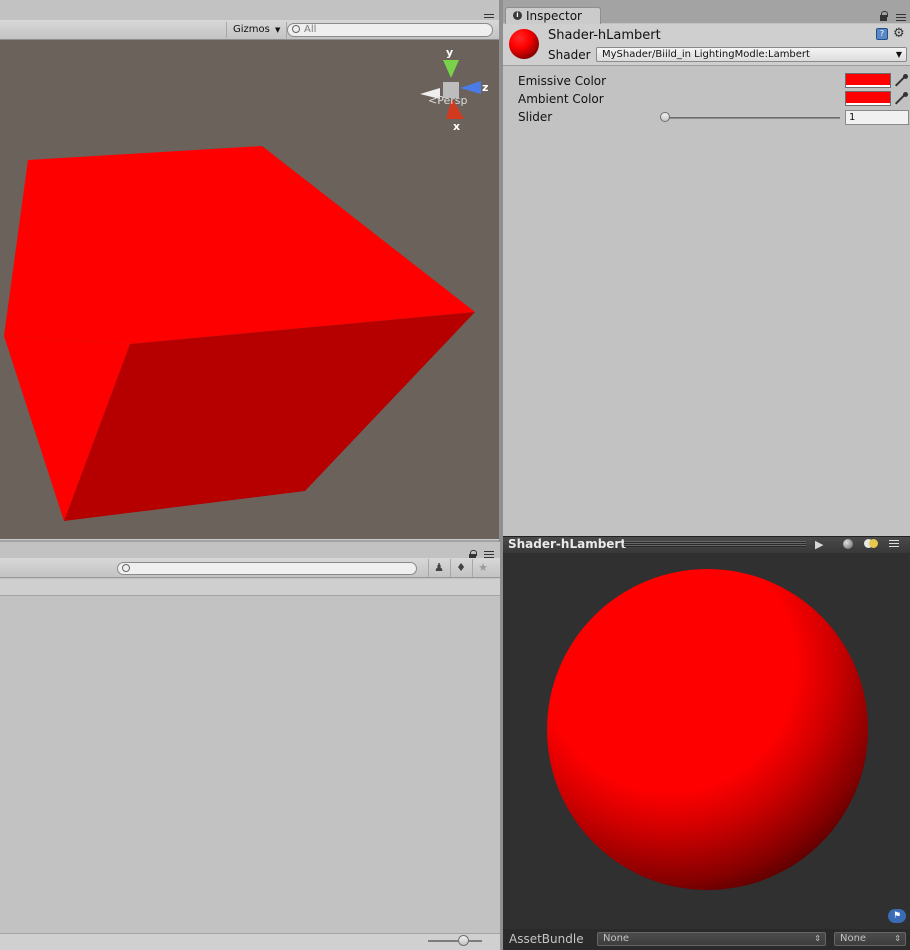  I want to click on emissive-color-label: Emissive Color, so click(562, 81).